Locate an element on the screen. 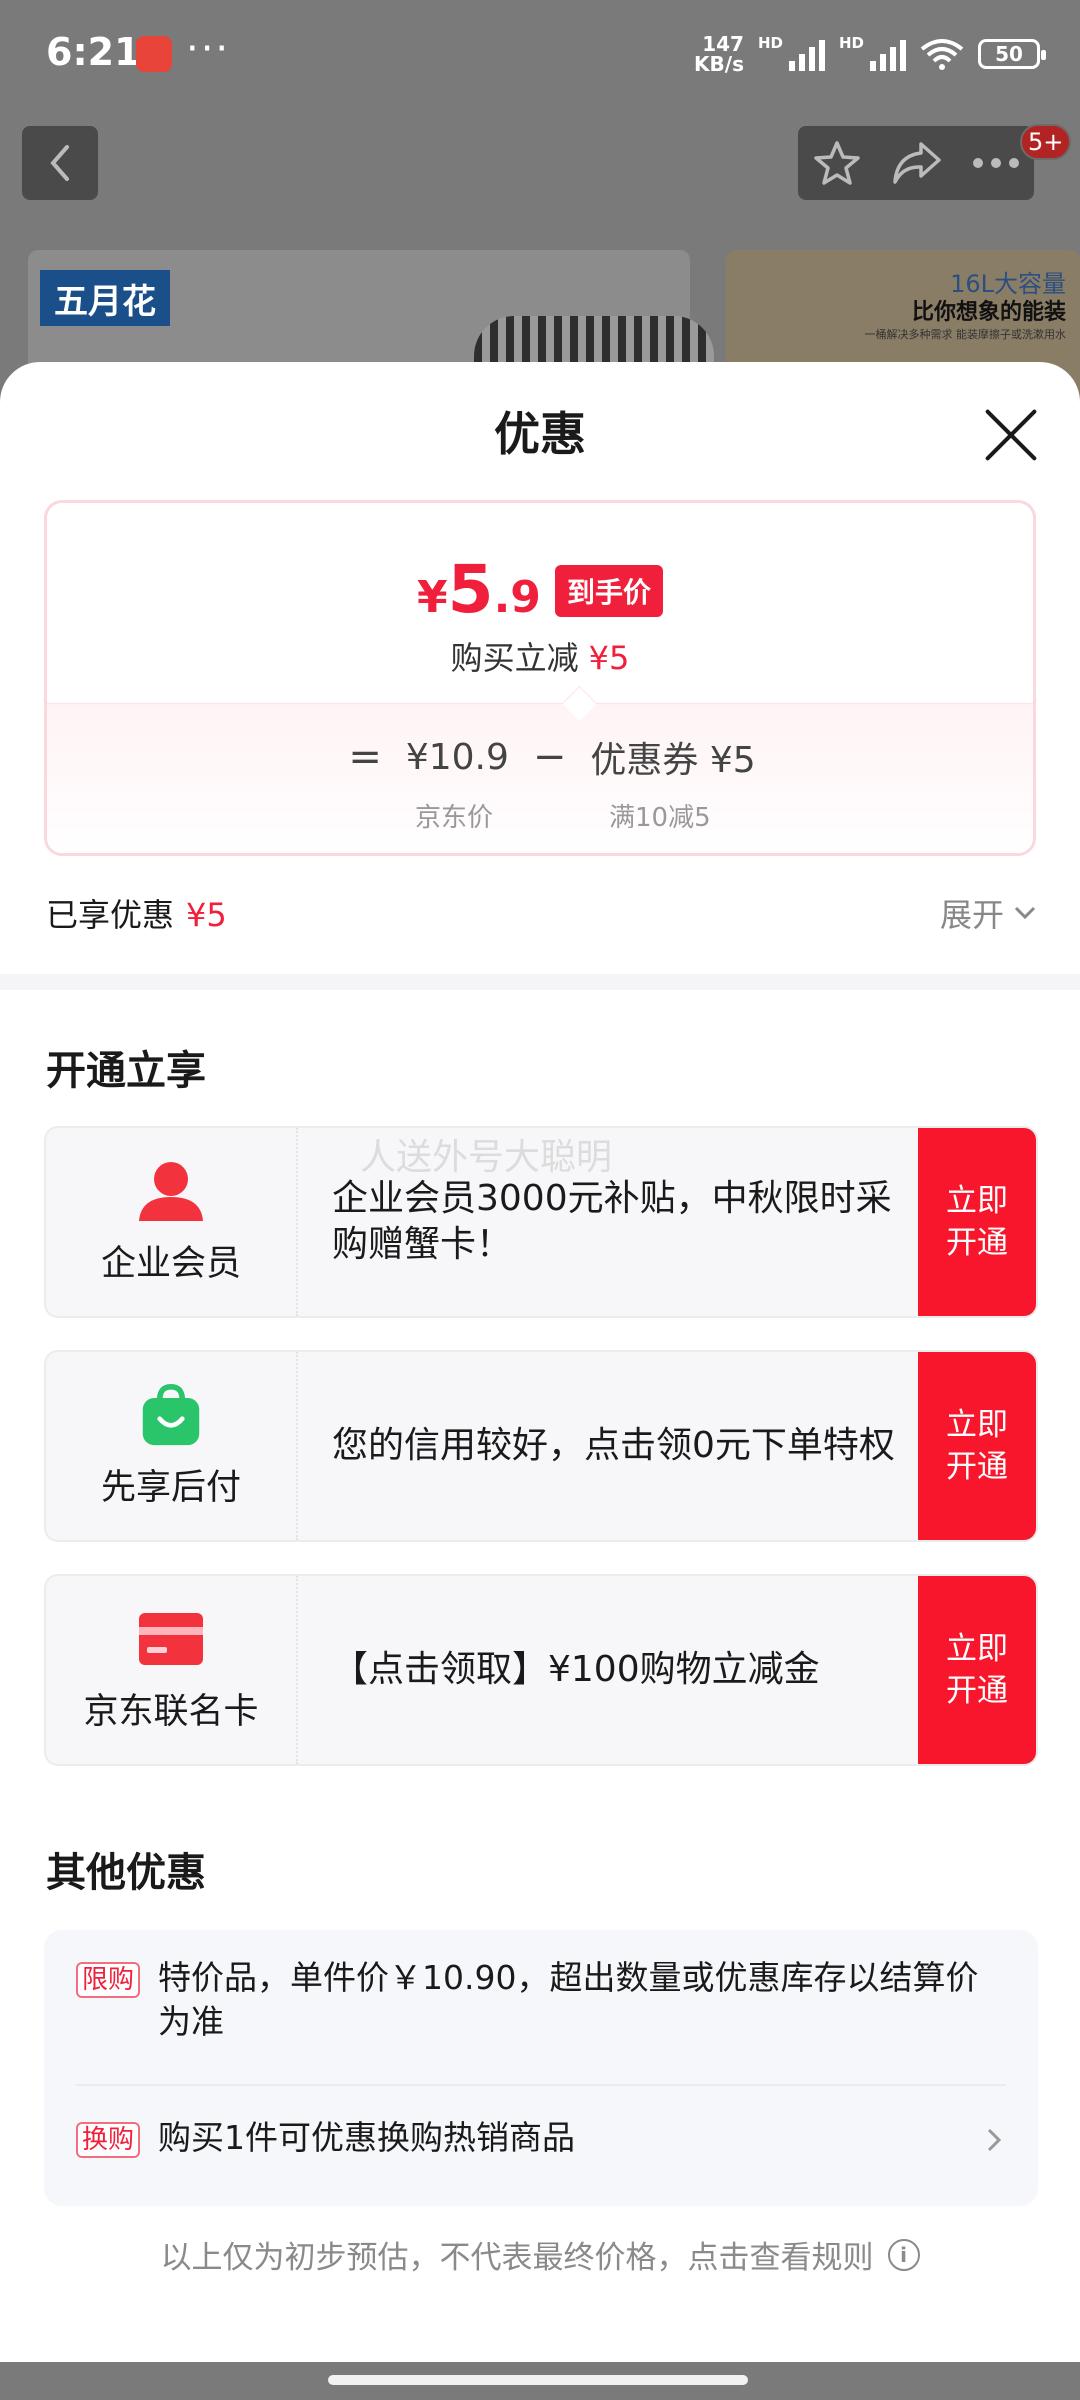  chevron-right-icon is located at coordinates (994, 2140).